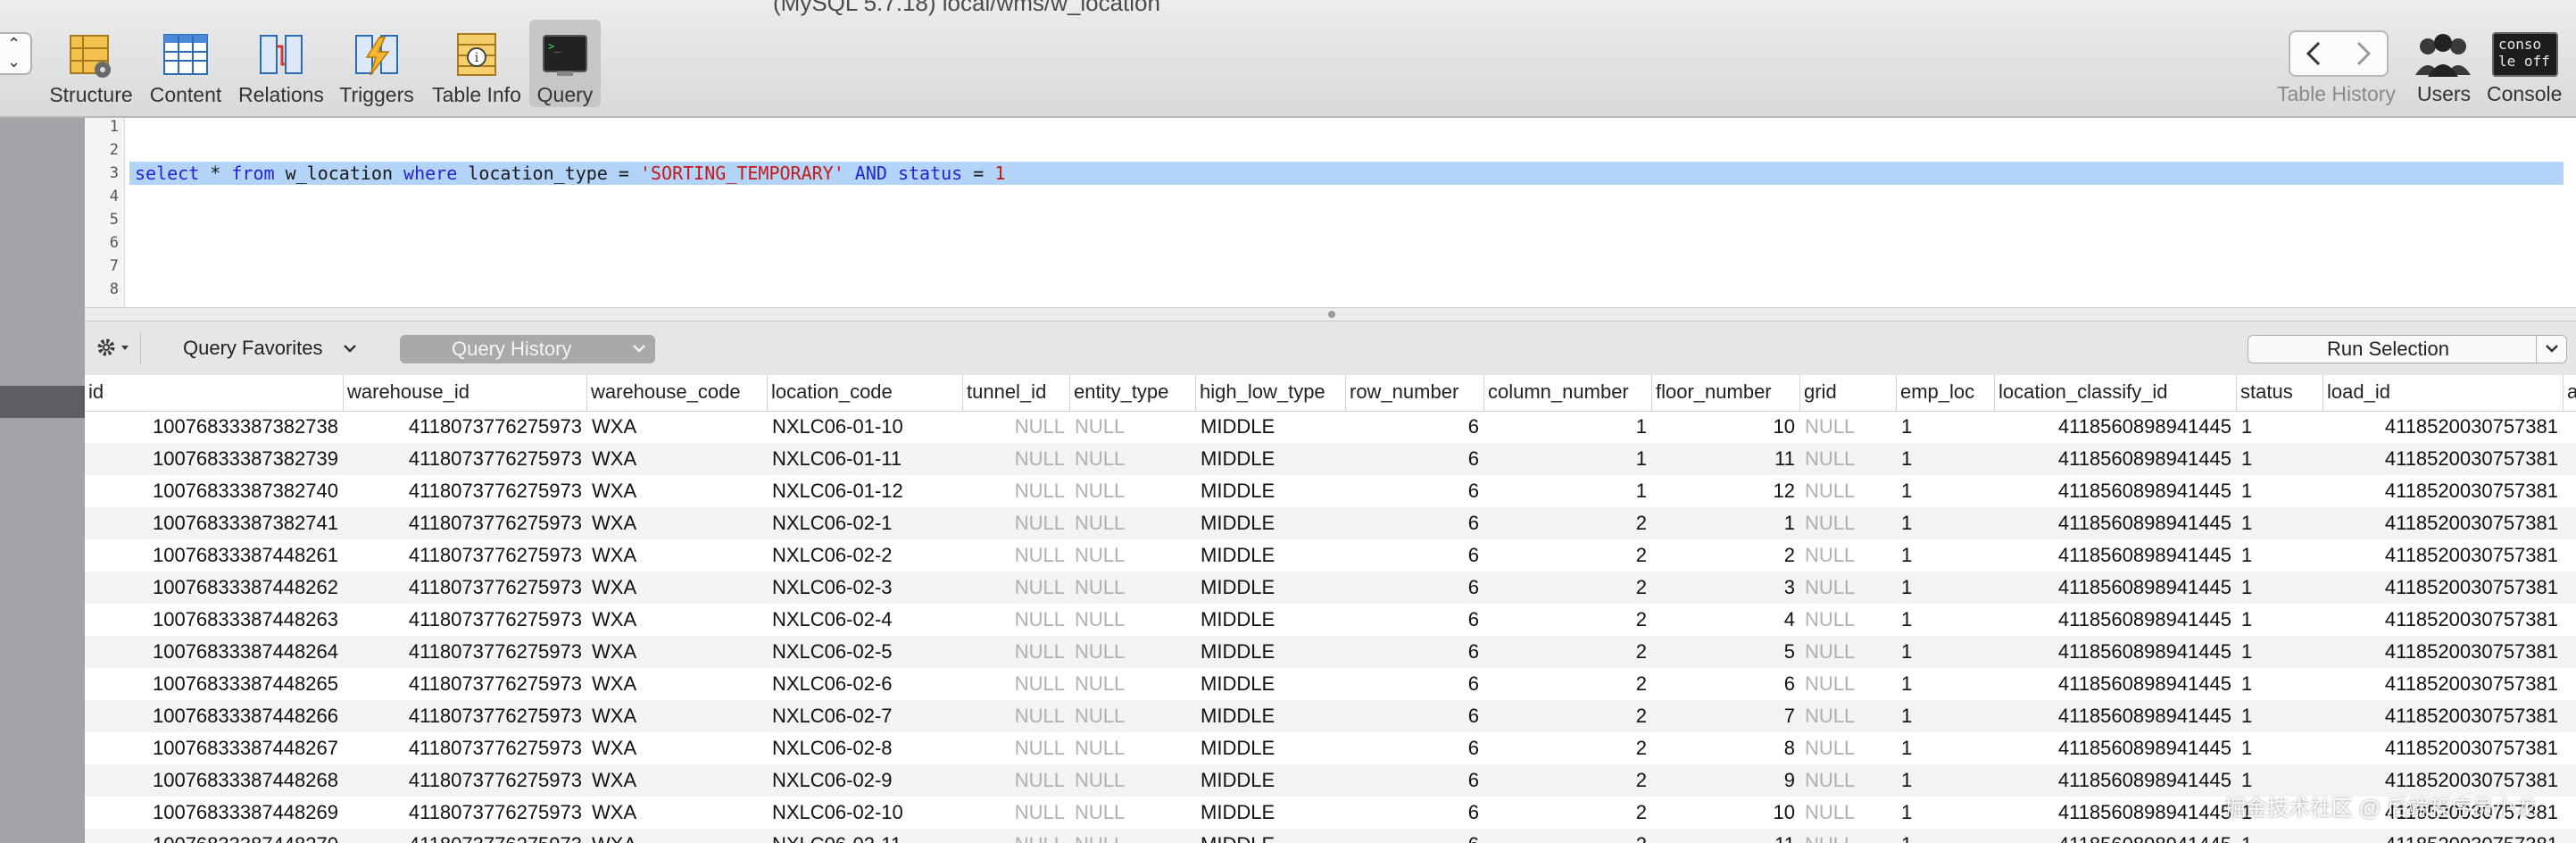 Image resolution: width=2576 pixels, height=843 pixels. Describe the element at coordinates (1726, 588) in the screenshot. I see `table-cell: 3` at that location.